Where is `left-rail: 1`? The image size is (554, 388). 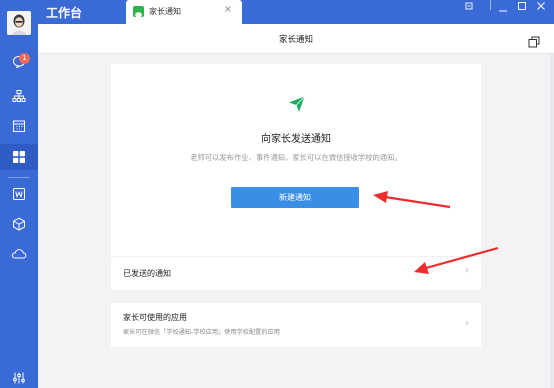
left-rail: 1 is located at coordinates (19, 194).